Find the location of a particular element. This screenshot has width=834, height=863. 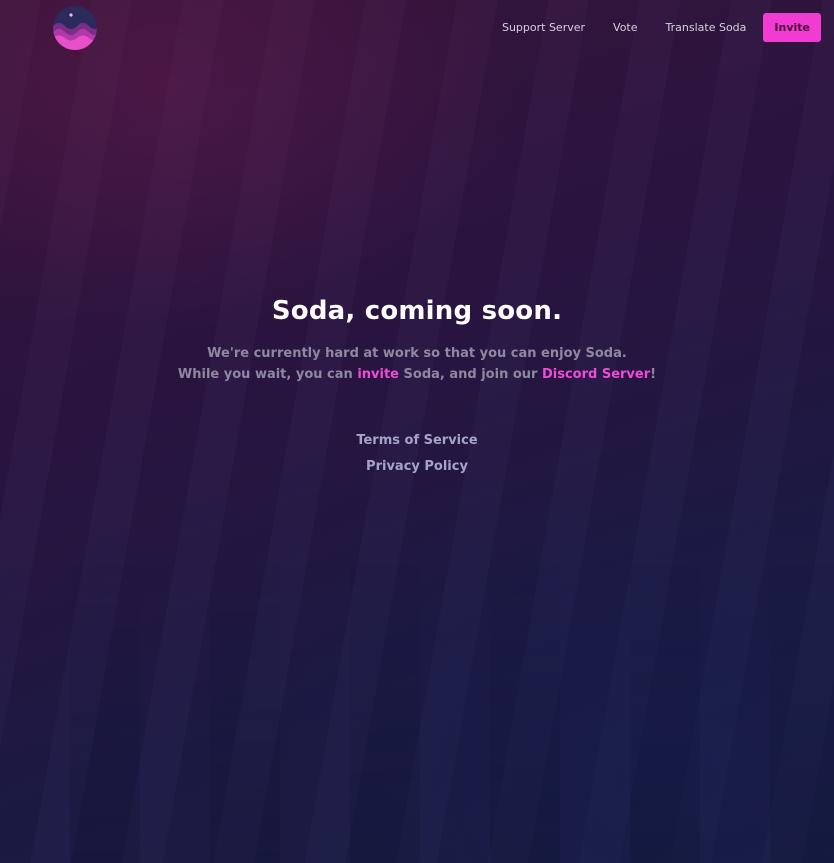

hero-line-2-suffix: ! is located at coordinates (653, 374).